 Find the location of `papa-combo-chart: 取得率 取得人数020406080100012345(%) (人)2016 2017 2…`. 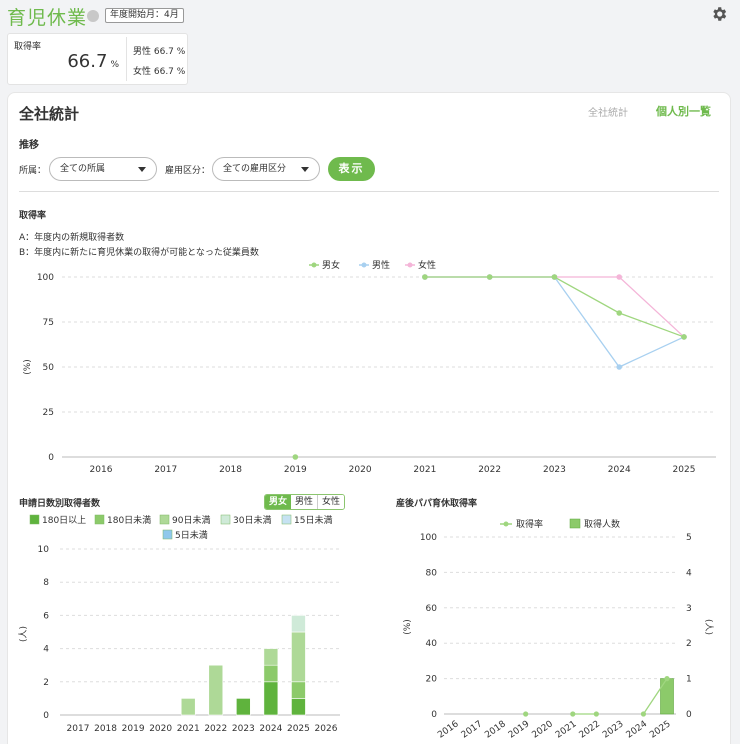

papa-combo-chart: 取得率 取得人数020406080100012345(%) (人)2016 2017 2… is located at coordinates (558, 629).